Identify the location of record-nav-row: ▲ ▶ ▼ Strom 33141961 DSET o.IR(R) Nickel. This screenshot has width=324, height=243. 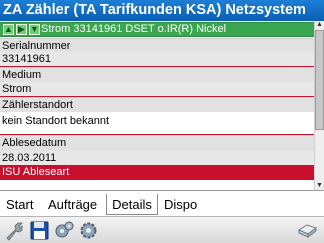
(157, 29).